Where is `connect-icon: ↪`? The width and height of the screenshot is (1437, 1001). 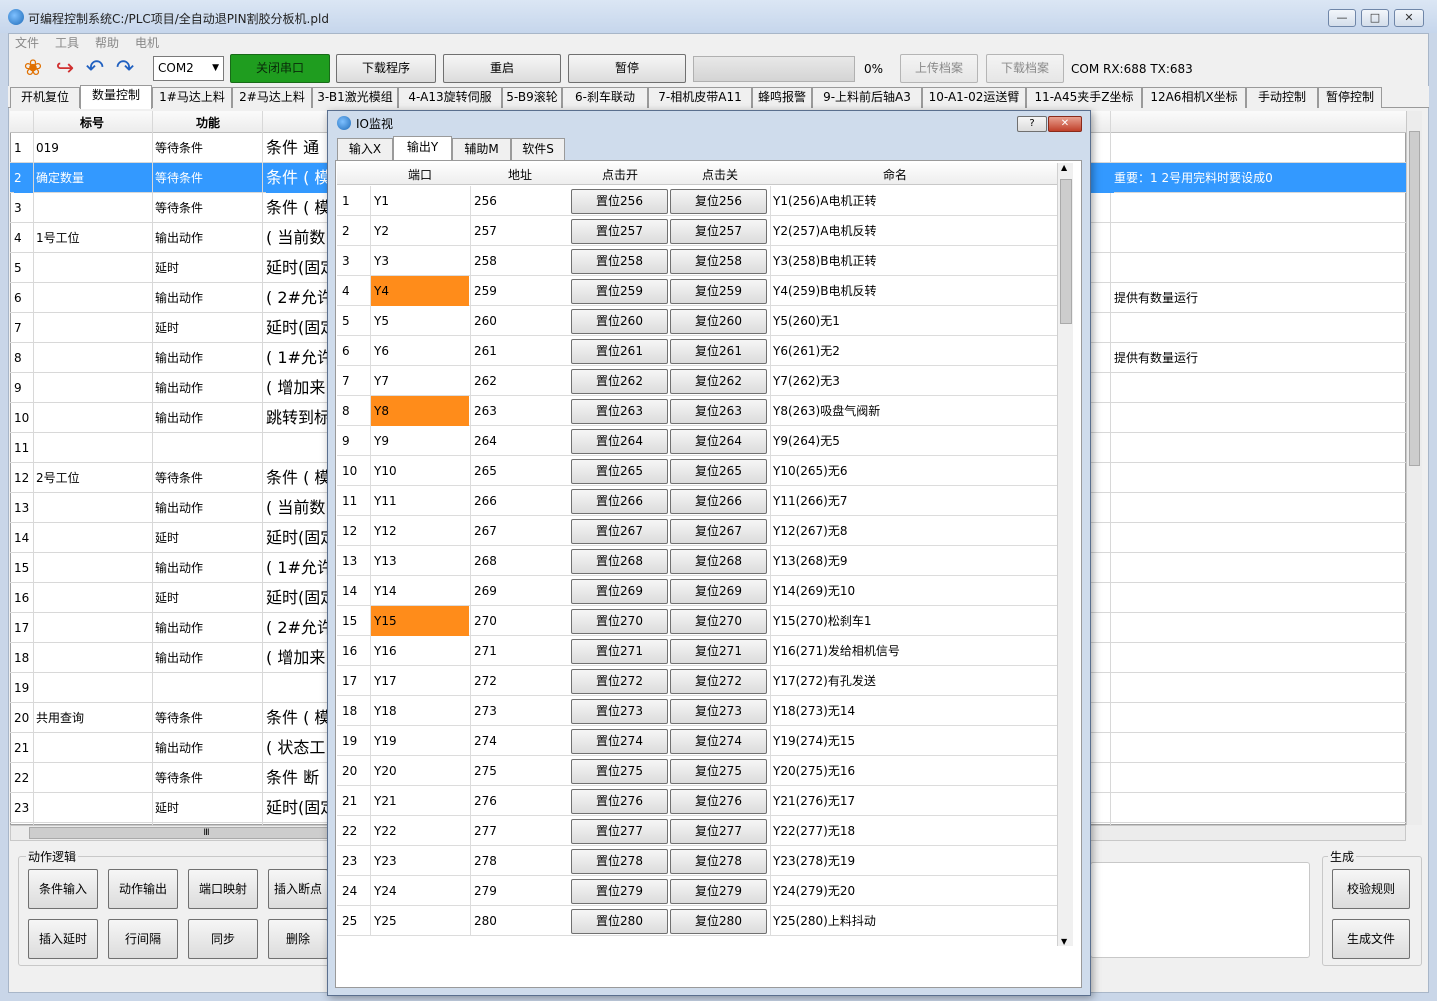
connect-icon: ↪ is located at coordinates (65, 69).